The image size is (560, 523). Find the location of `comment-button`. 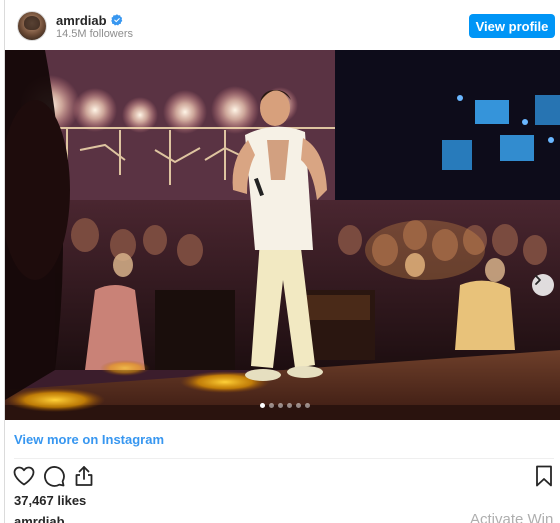

comment-button is located at coordinates (54, 476).